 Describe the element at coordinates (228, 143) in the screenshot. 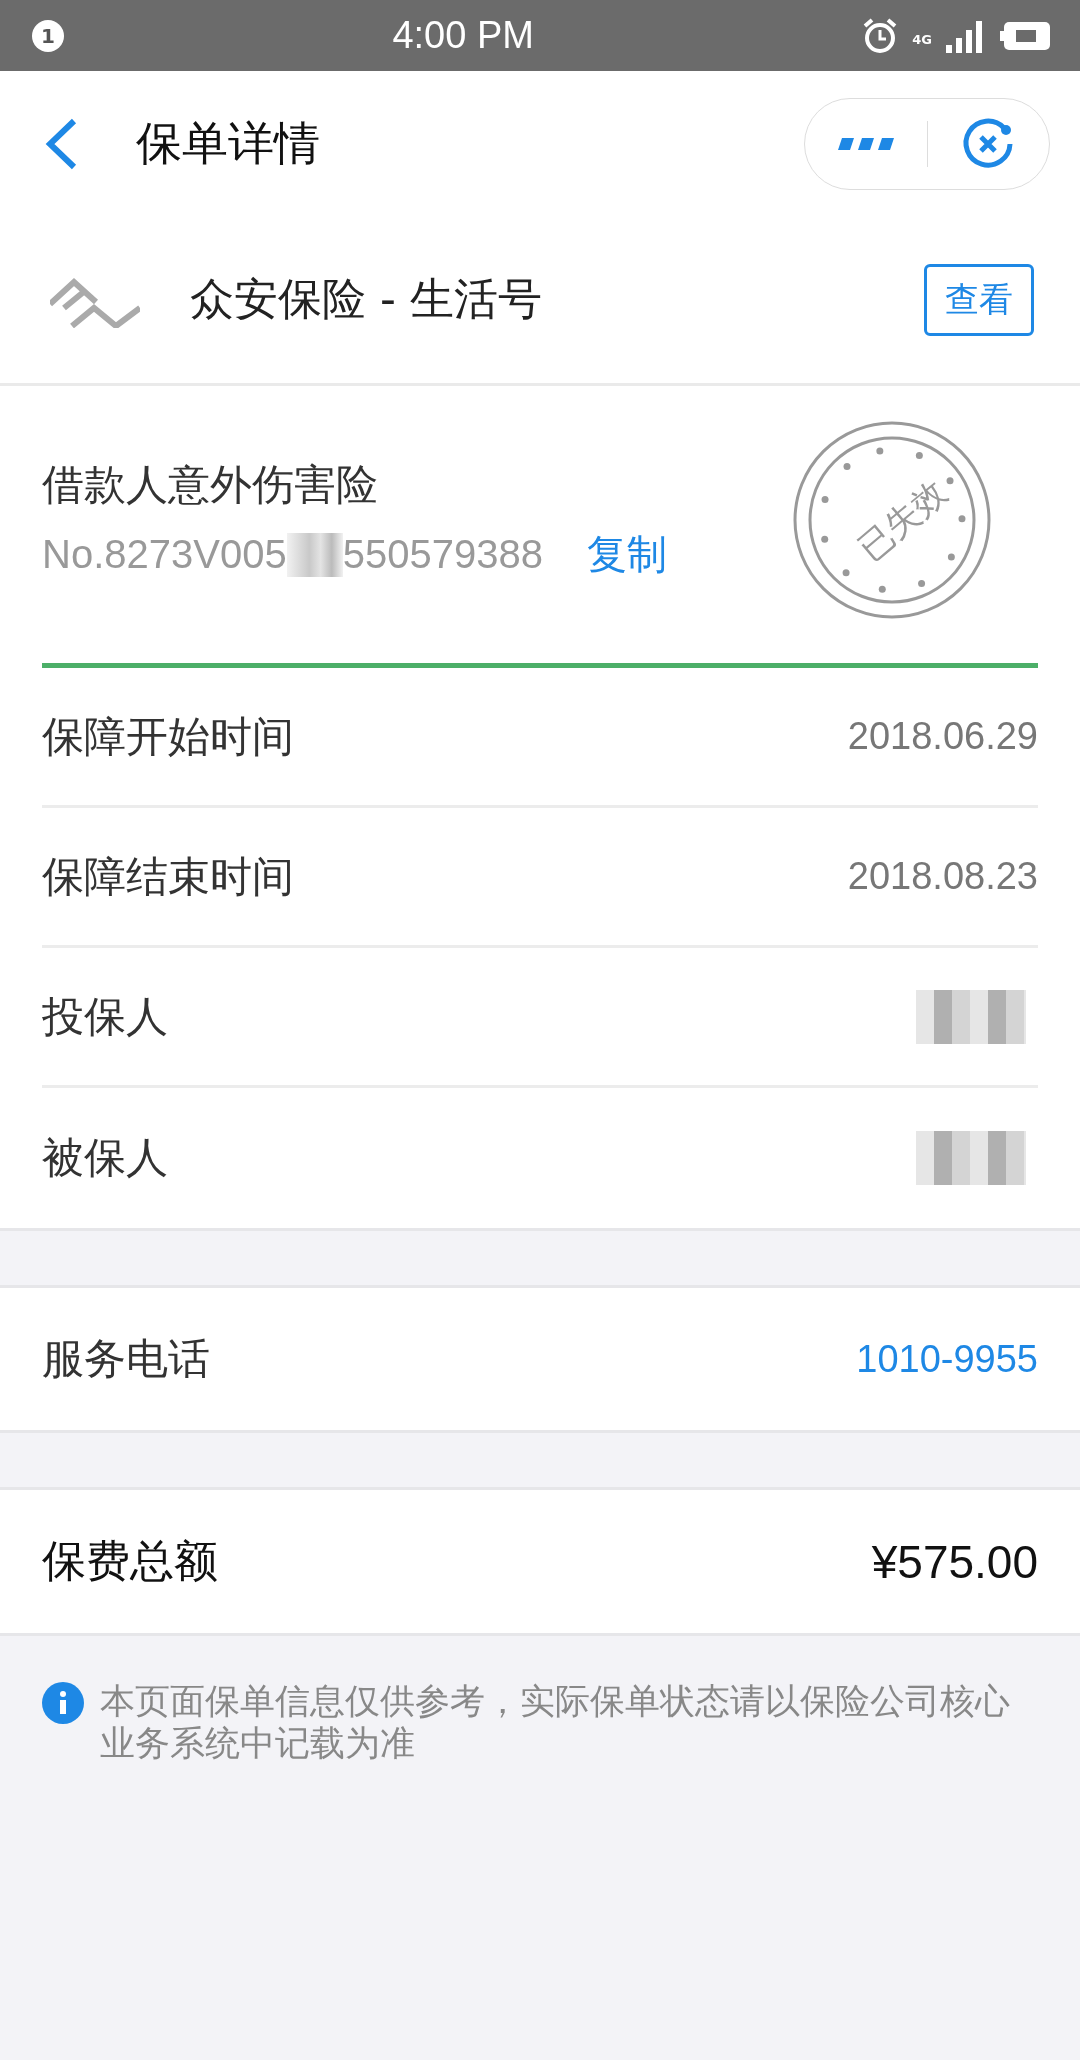

I see `page-title: 保单详情` at that location.